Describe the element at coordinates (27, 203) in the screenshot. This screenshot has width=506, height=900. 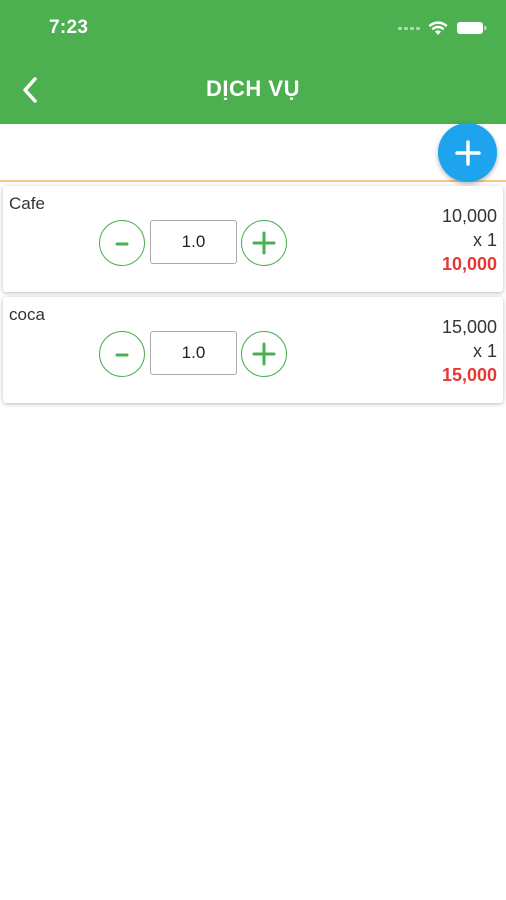
I see `item-name: Cafe` at that location.